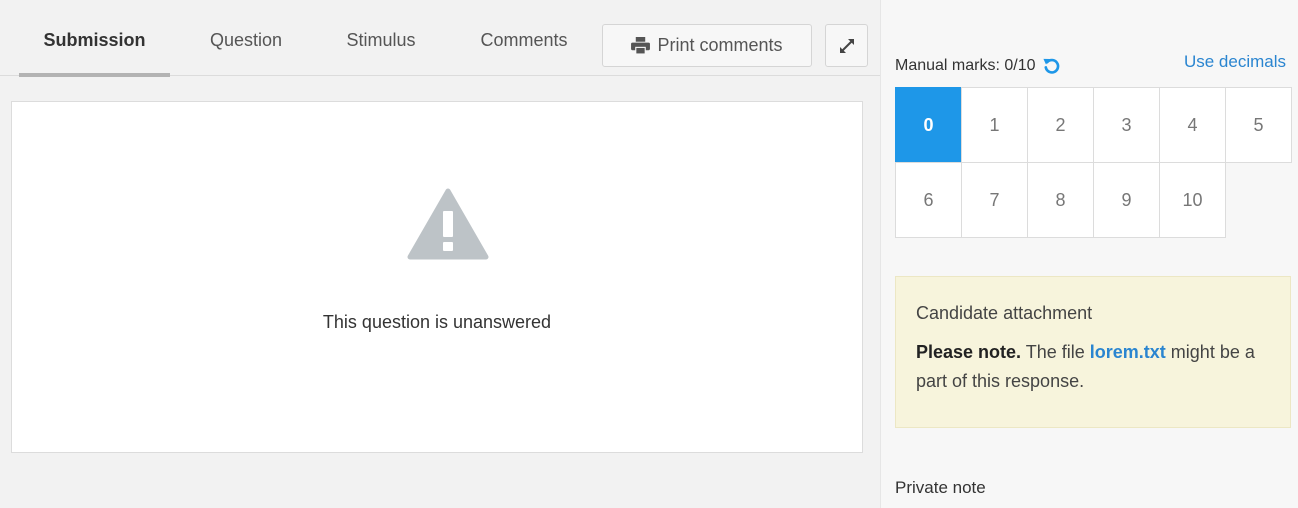 The image size is (1298, 508). Describe the element at coordinates (1192, 125) in the screenshot. I see `mark-option-4: 4` at that location.